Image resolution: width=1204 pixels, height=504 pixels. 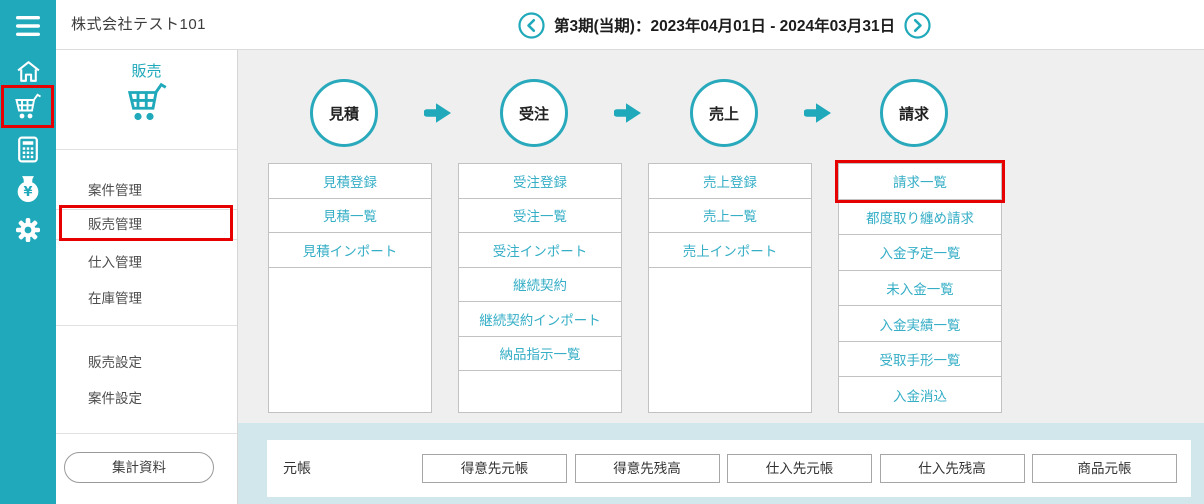 What do you see at coordinates (146, 71) in the screenshot?
I see `module-title: 販売` at bounding box center [146, 71].